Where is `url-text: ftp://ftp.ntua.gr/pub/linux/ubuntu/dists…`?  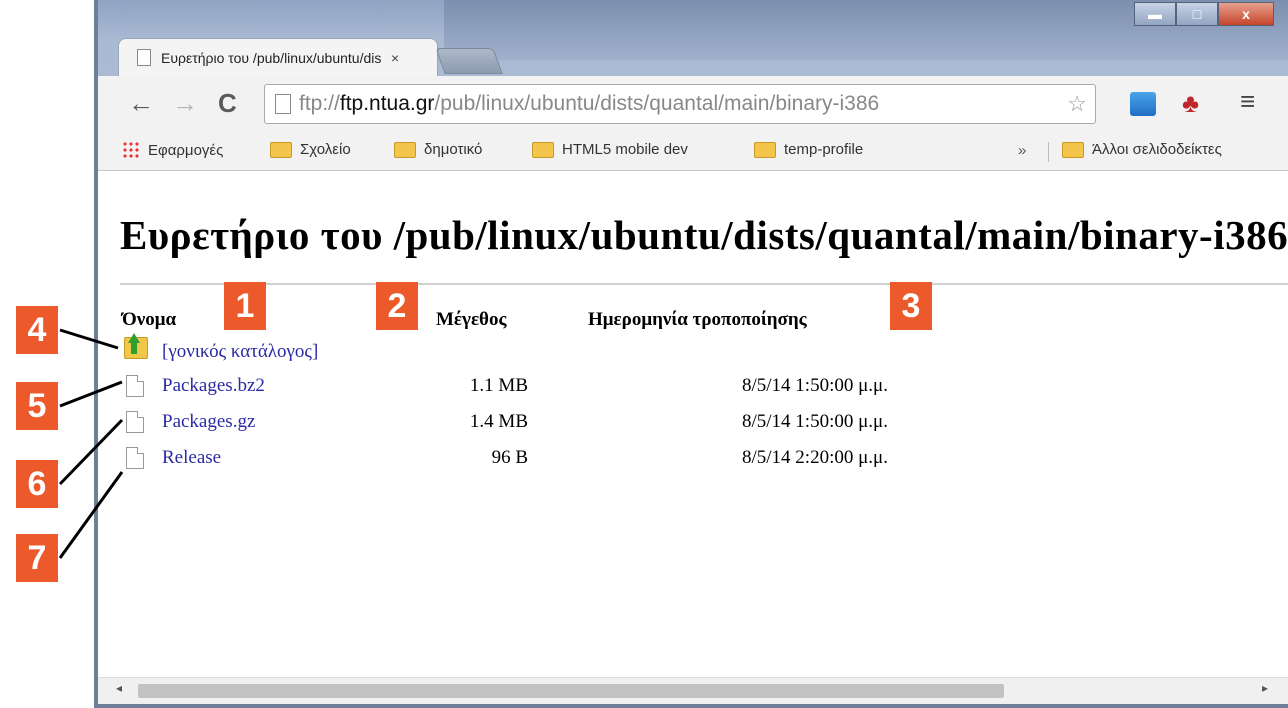
url-text: ftp://ftp.ntua.gr/pub/linux/ubuntu/dists… is located at coordinates (679, 104).